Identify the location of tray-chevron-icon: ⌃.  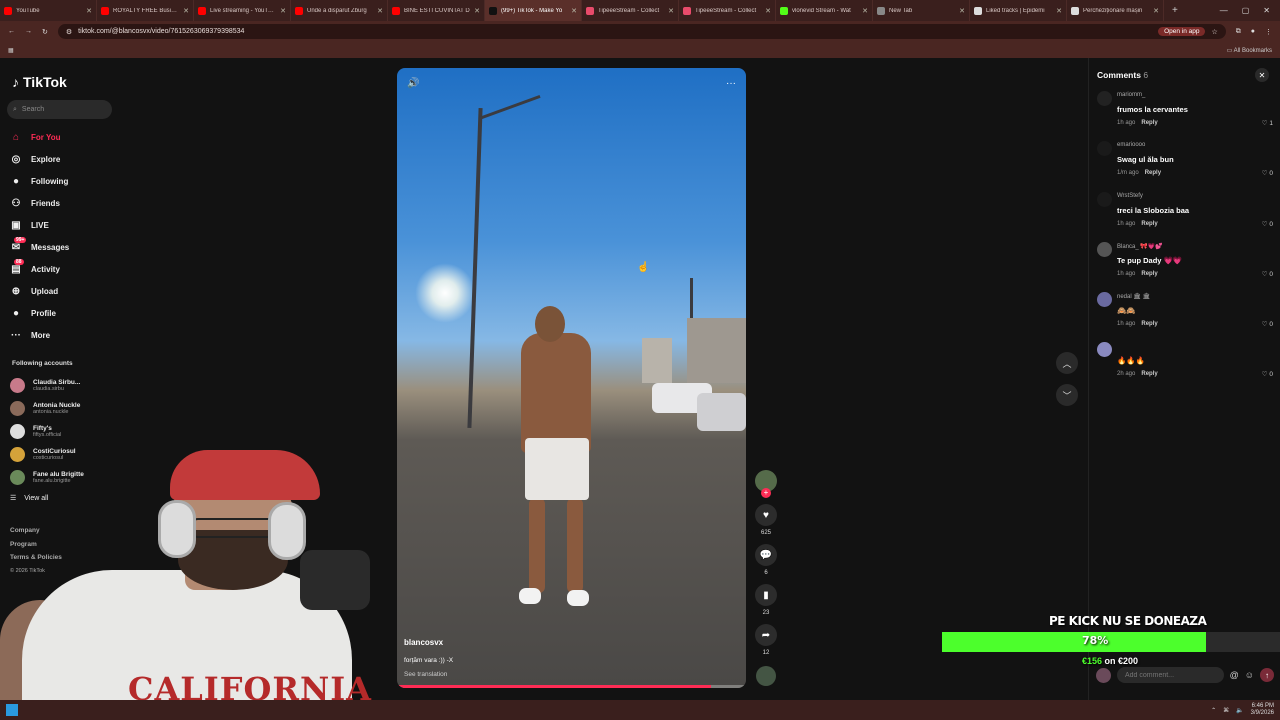
(1213, 710).